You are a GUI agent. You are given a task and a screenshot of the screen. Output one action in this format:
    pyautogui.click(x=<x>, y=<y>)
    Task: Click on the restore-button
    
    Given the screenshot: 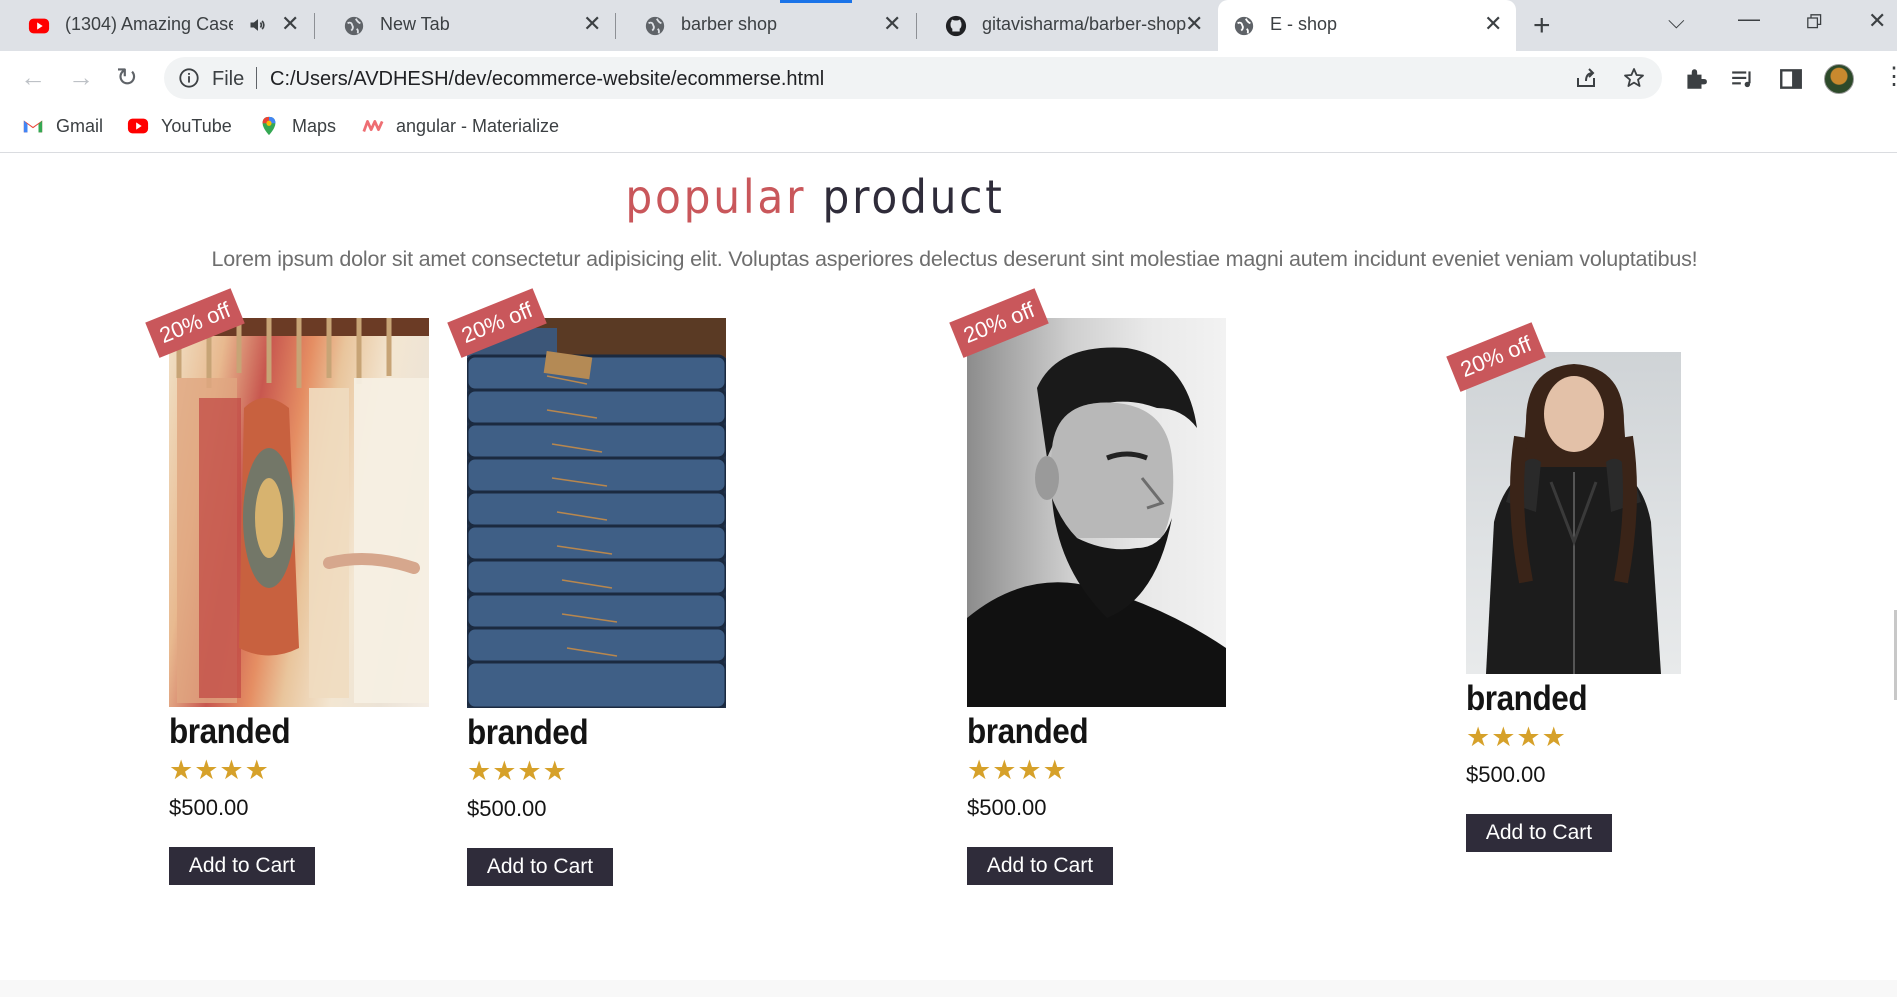 What is the action you would take?
    pyautogui.click(x=1815, y=22)
    